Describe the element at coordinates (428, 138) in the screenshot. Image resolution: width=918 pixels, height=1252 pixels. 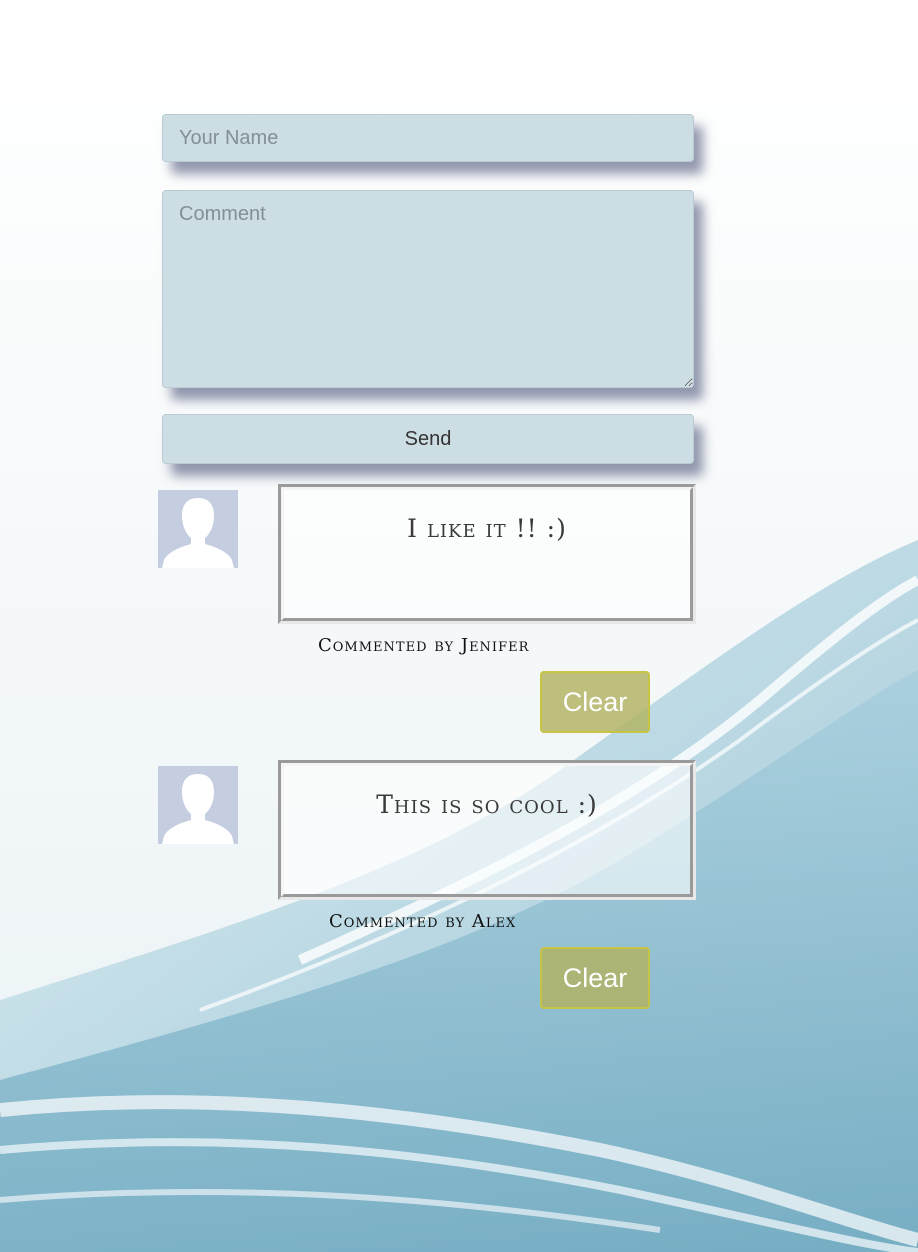
I see `name-input` at that location.